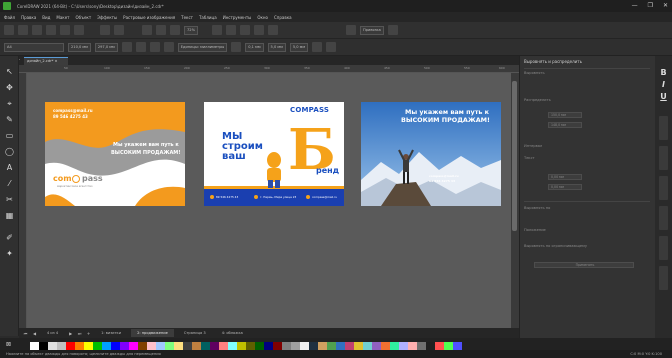 This screenshot has height=358, width=672. I want to click on knife-tool-icon: ✂, so click(9, 199).